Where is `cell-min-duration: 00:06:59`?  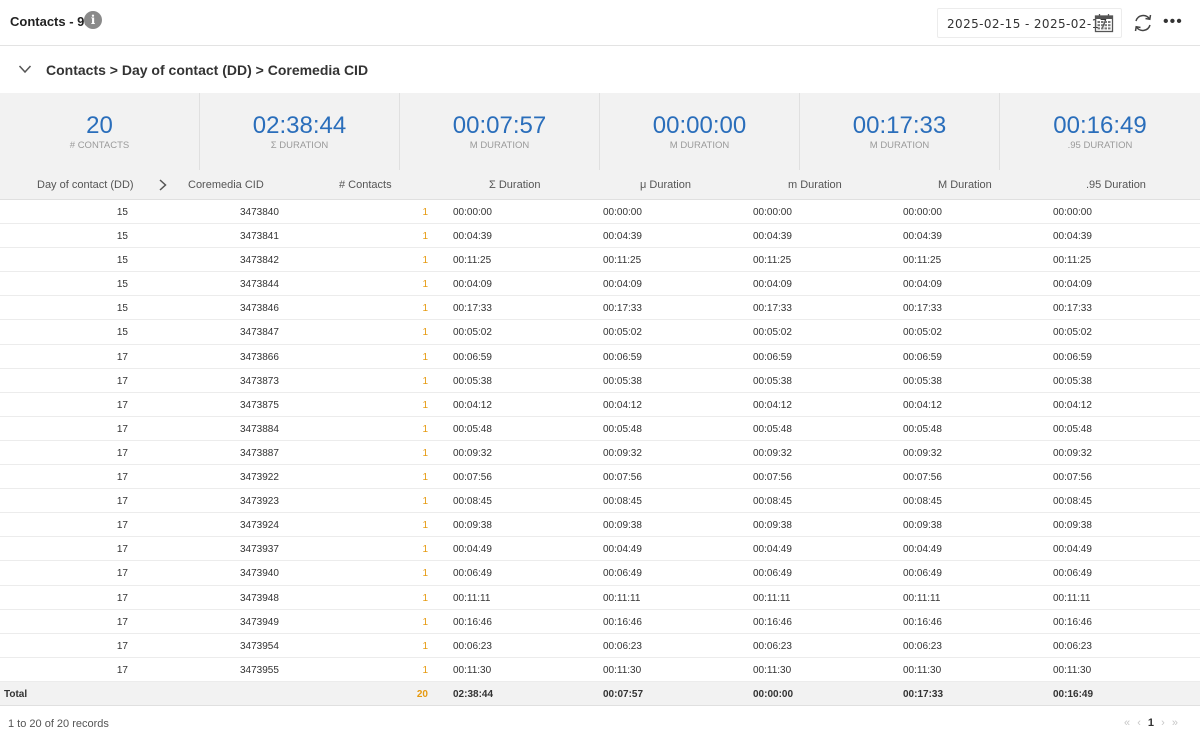 cell-min-duration: 00:06:59 is located at coordinates (772, 357).